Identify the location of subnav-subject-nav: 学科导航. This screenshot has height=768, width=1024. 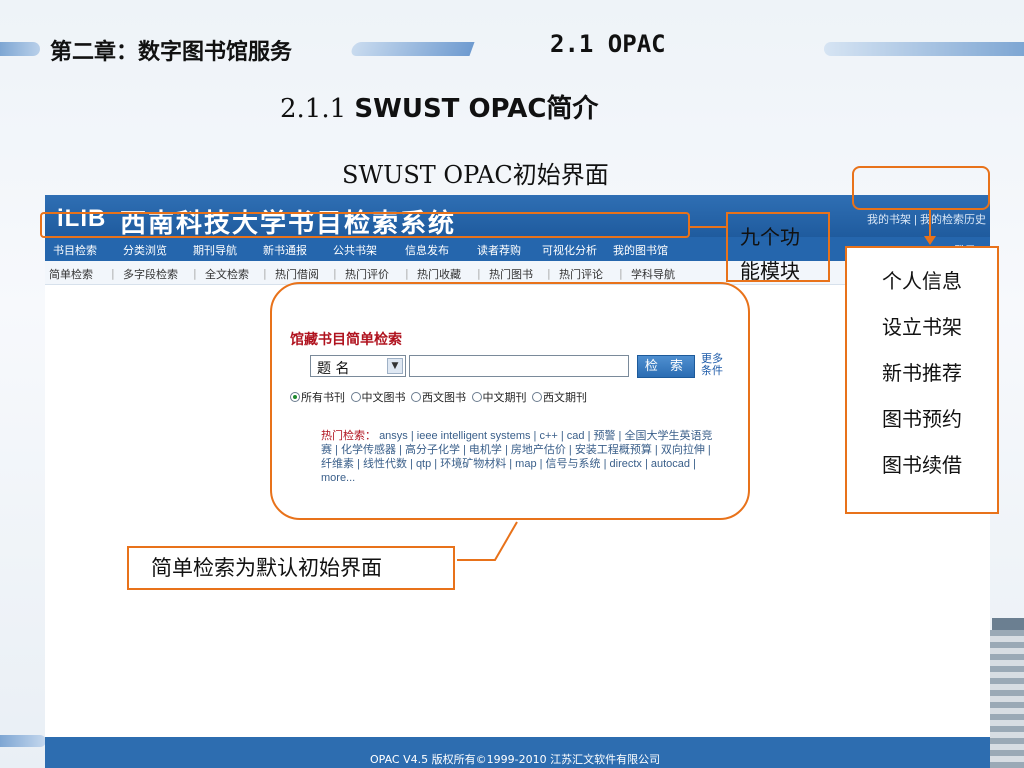
(653, 274).